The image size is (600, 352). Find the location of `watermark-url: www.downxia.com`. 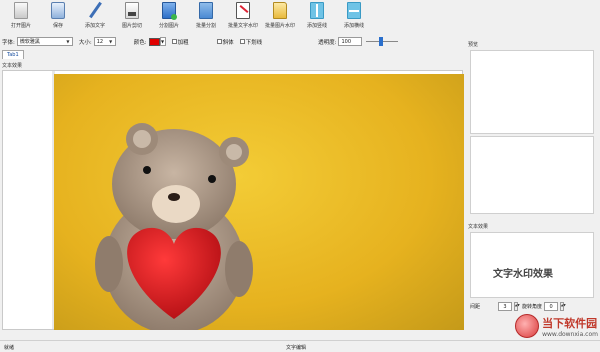

watermark-url: www.downxia.com is located at coordinates (570, 334).